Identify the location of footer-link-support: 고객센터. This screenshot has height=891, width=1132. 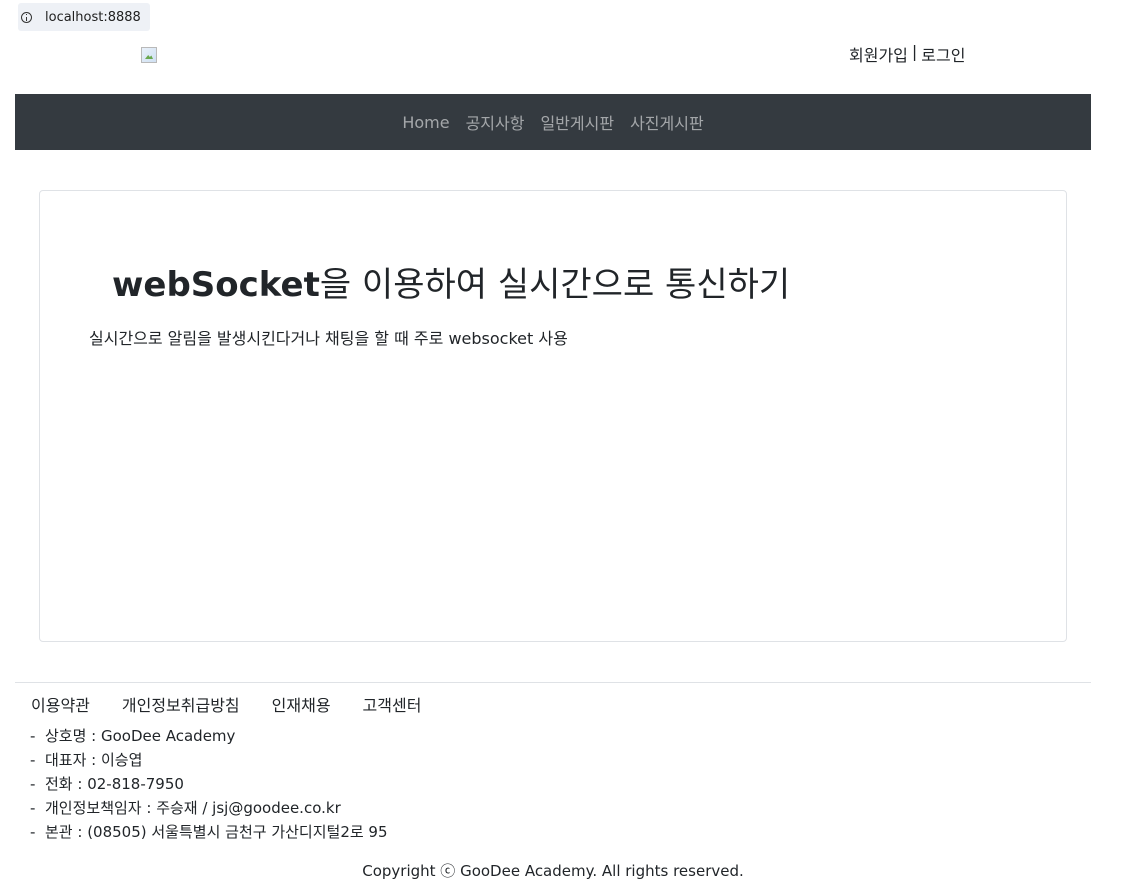
(392, 704).